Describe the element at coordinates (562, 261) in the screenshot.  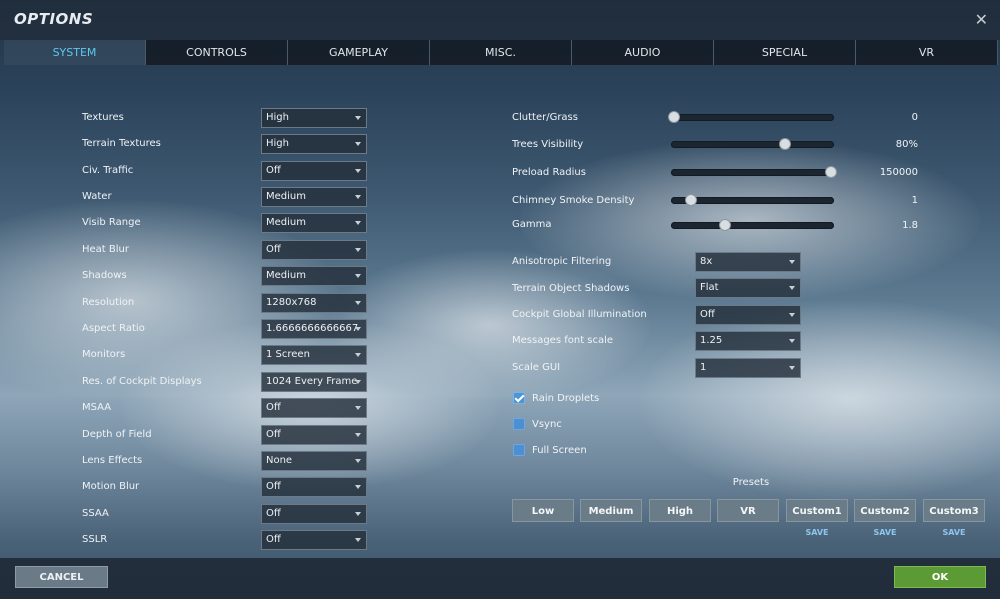
I see `anisotropic-filtering-label: Anisotropic Filtering` at that location.